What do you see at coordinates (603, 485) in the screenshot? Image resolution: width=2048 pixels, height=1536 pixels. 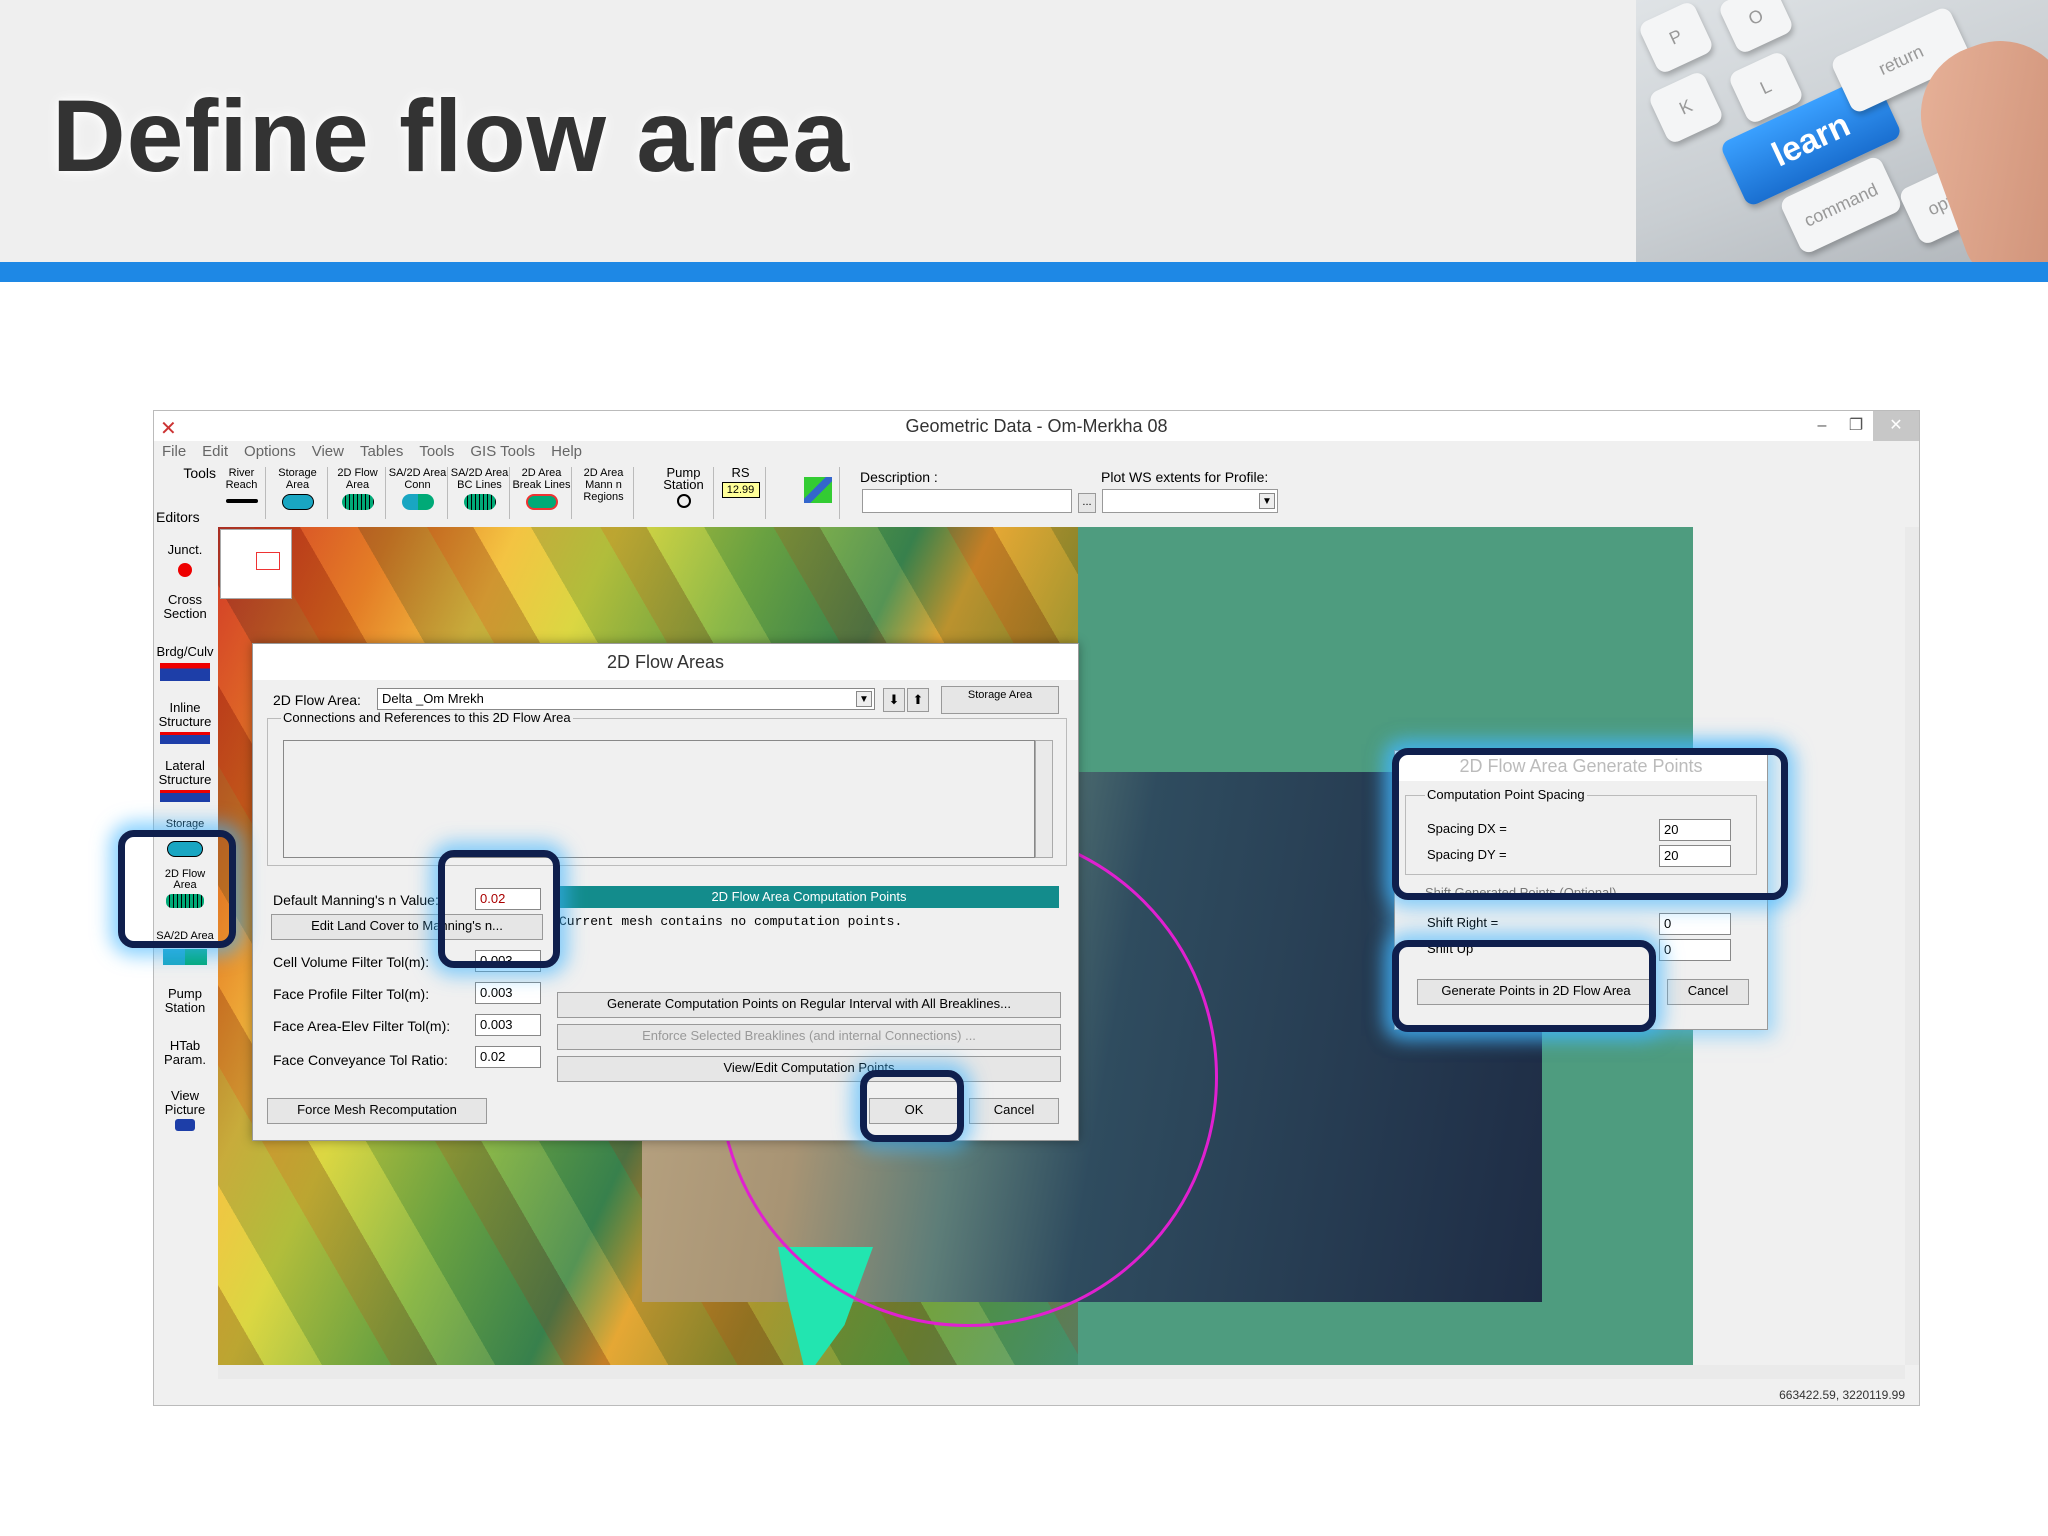 I see `mann-regions-label: 2D Area Mann n Regions` at bounding box center [603, 485].